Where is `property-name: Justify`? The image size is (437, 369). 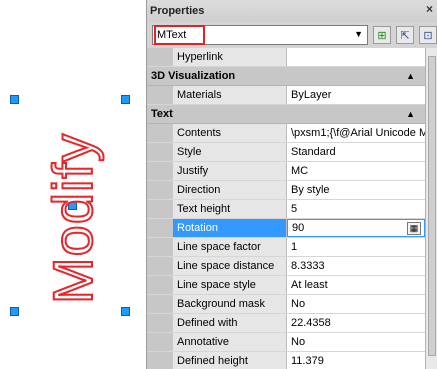 property-name: Justify is located at coordinates (230, 171).